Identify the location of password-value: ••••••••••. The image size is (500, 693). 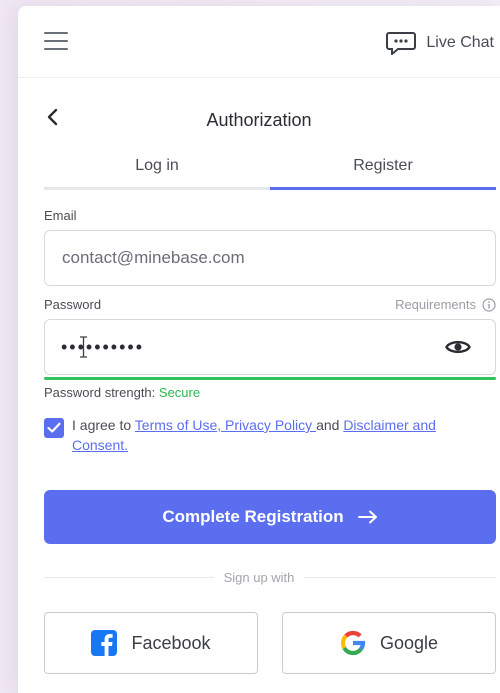
(103, 347).